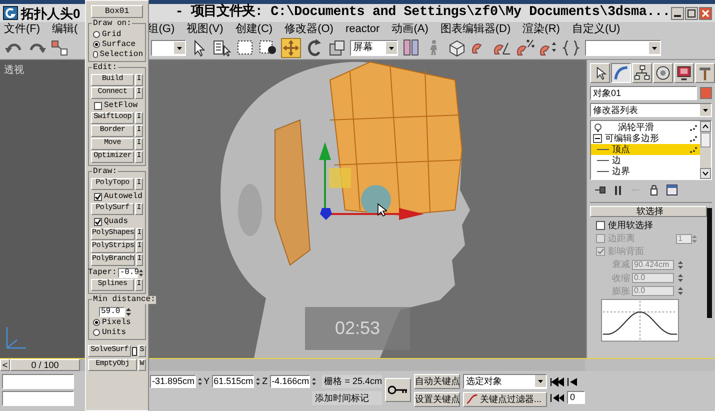 This screenshot has height=411, width=715. What do you see at coordinates (114, 332) in the screenshot?
I see `radio-label: Units` at bounding box center [114, 332].